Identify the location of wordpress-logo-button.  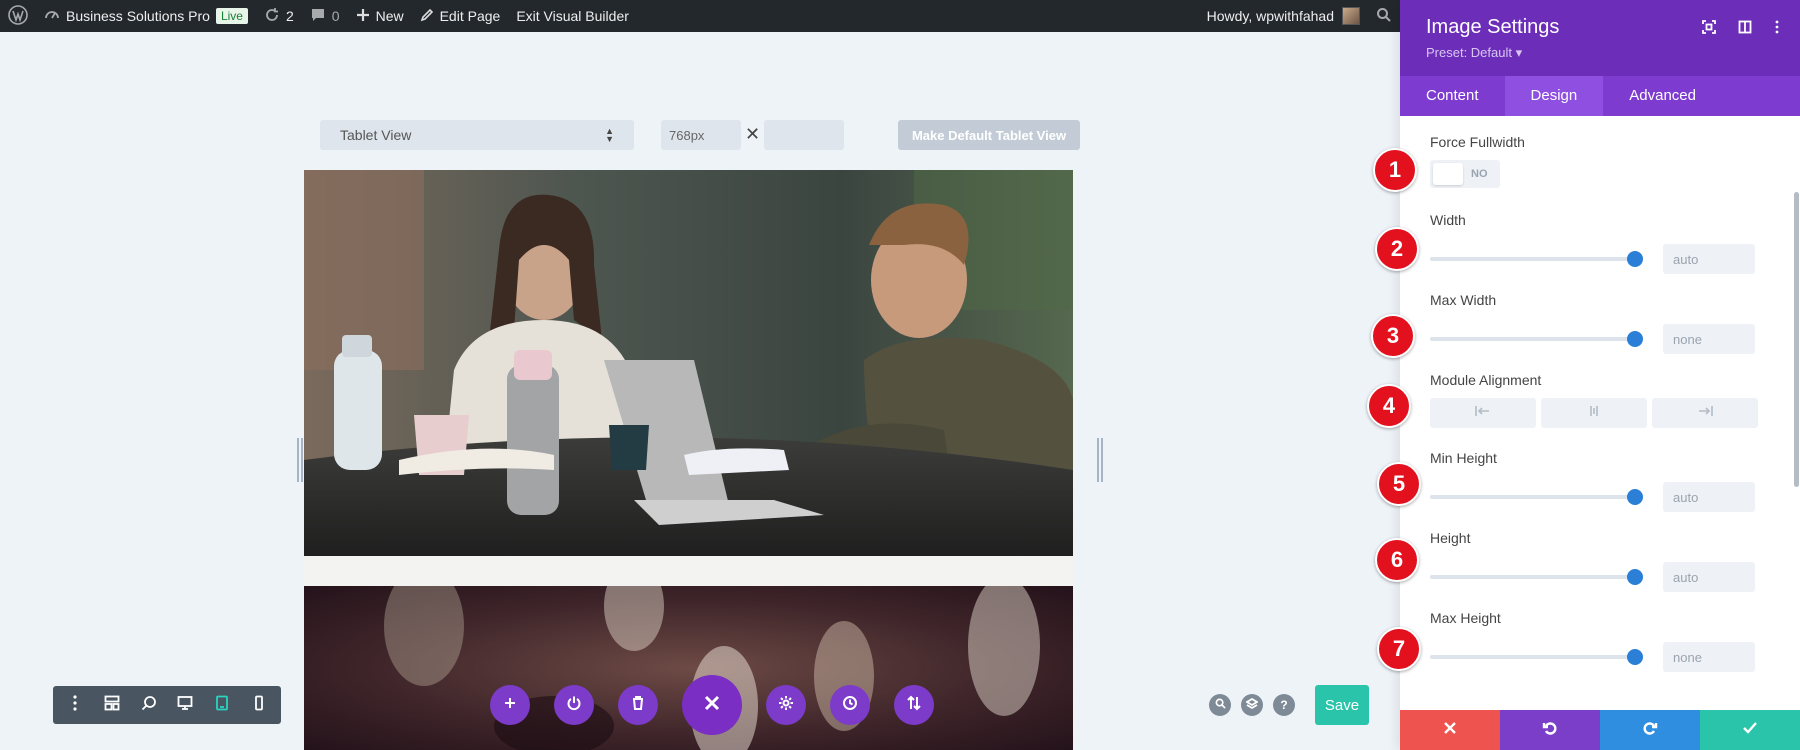
(18, 16).